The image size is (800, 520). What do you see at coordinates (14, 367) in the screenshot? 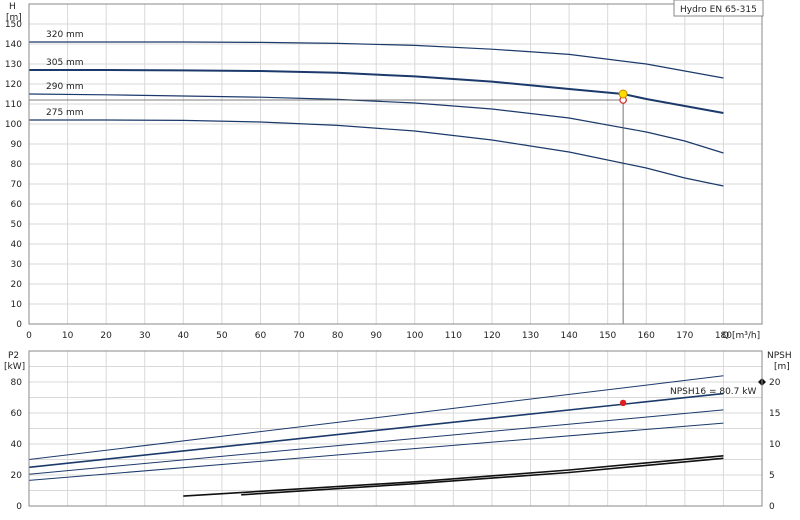
I see `power-ylabel-line2: [kW]` at bounding box center [14, 367].